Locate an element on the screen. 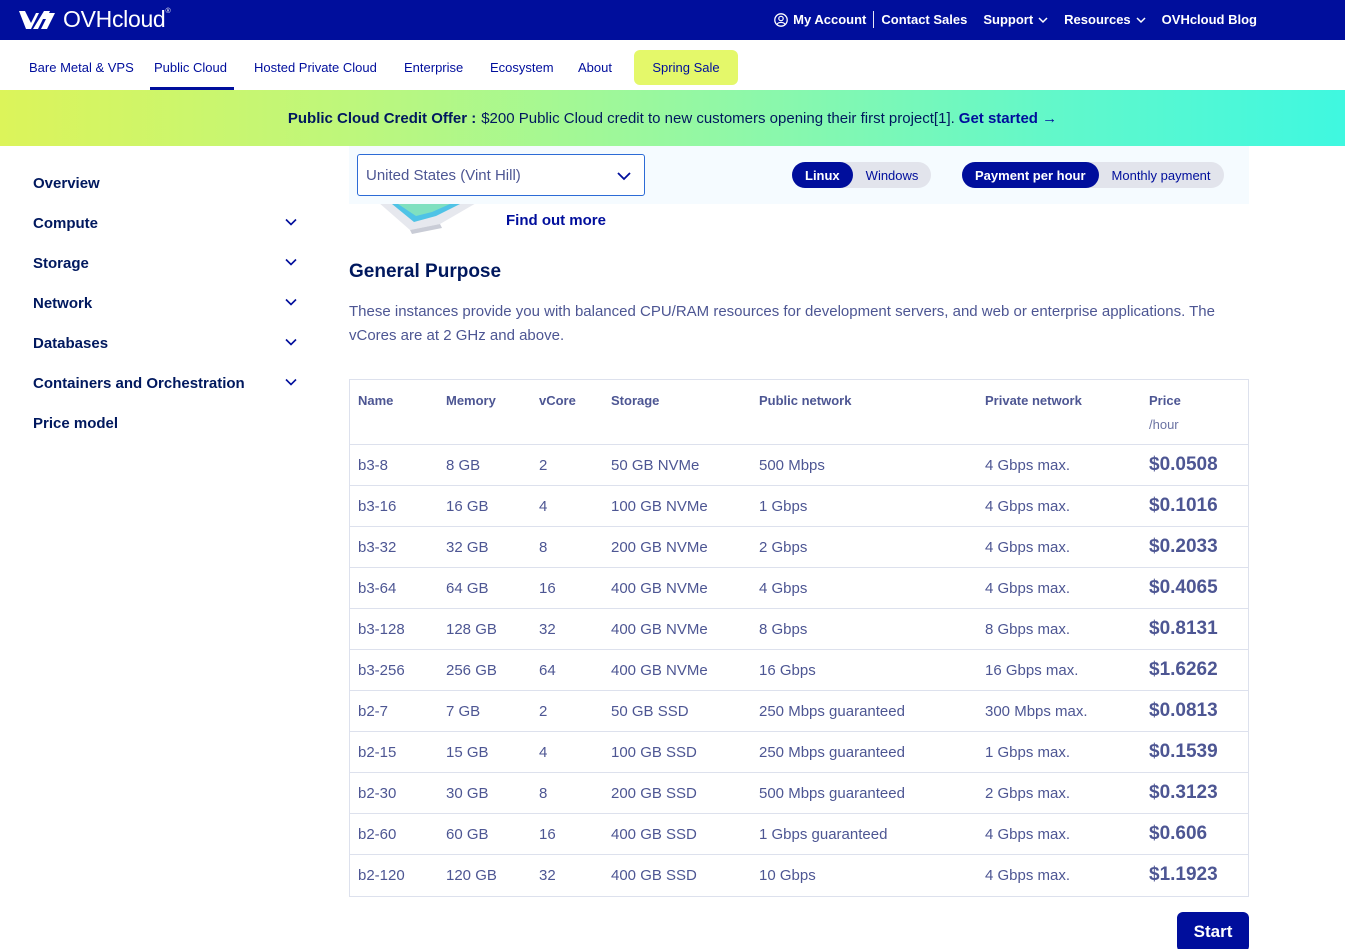 This screenshot has width=1345, height=949. cell-price: $1.1923 is located at coordinates (1183, 874).